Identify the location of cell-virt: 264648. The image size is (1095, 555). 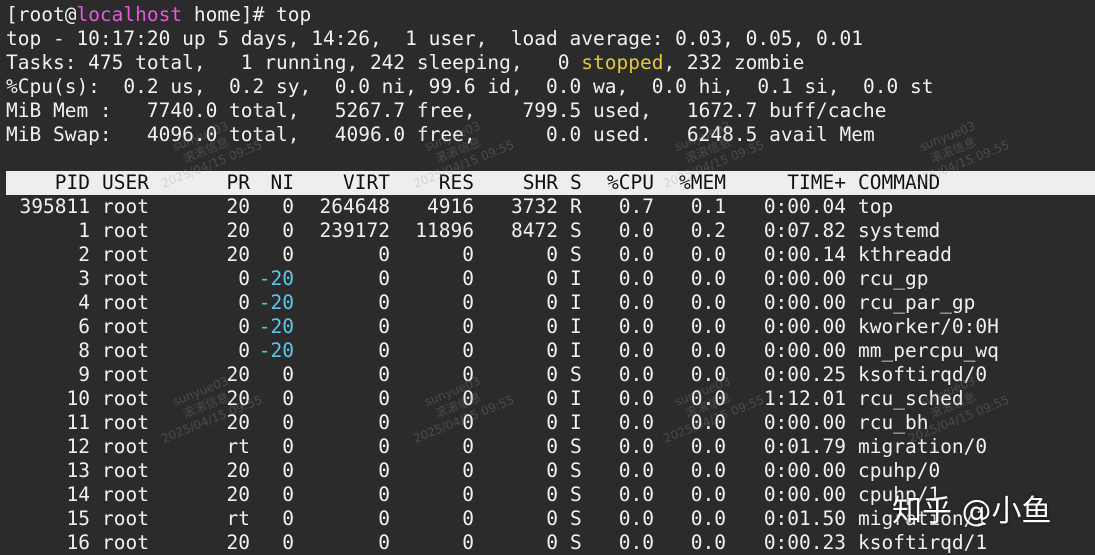
(354, 206).